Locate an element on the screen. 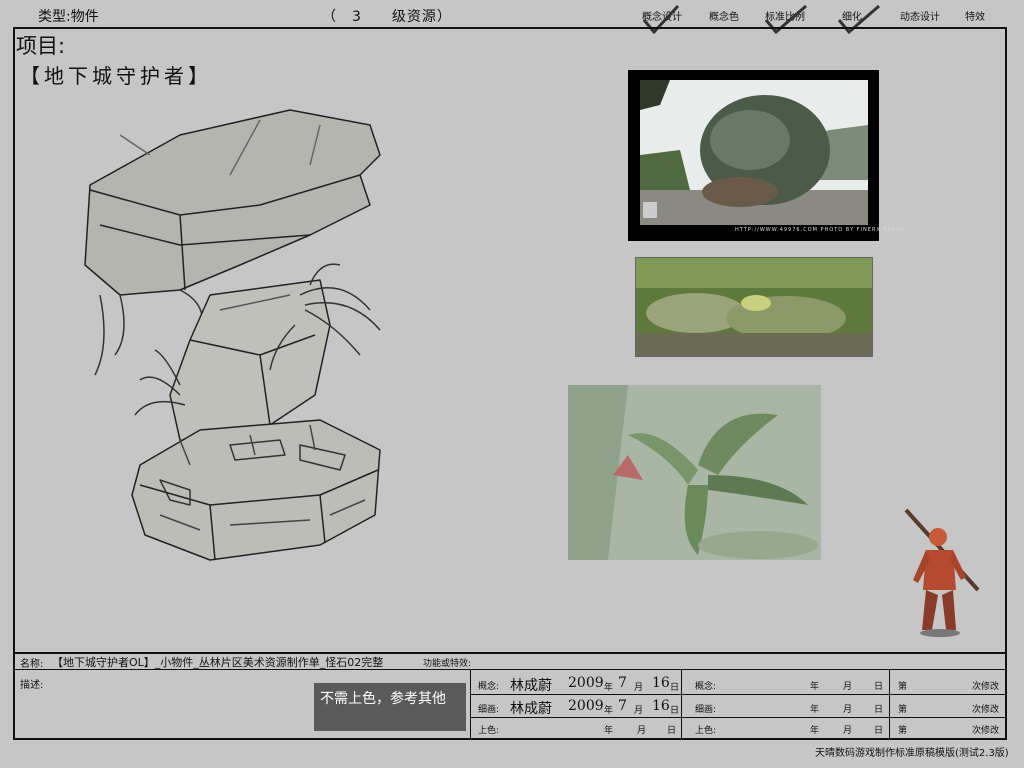 Image resolution: width=1024 pixels, height=768 pixels. color-label-2: 上色: is located at coordinates (706, 731).